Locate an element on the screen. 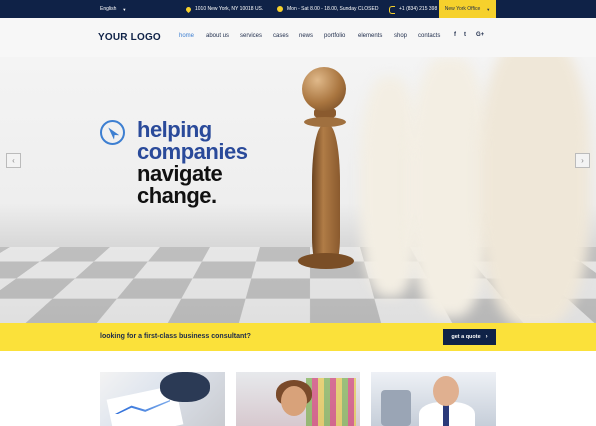 Image resolution: width=596 pixels, height=426 pixels. wooden-pawn-image is located at coordinates (326, 195).